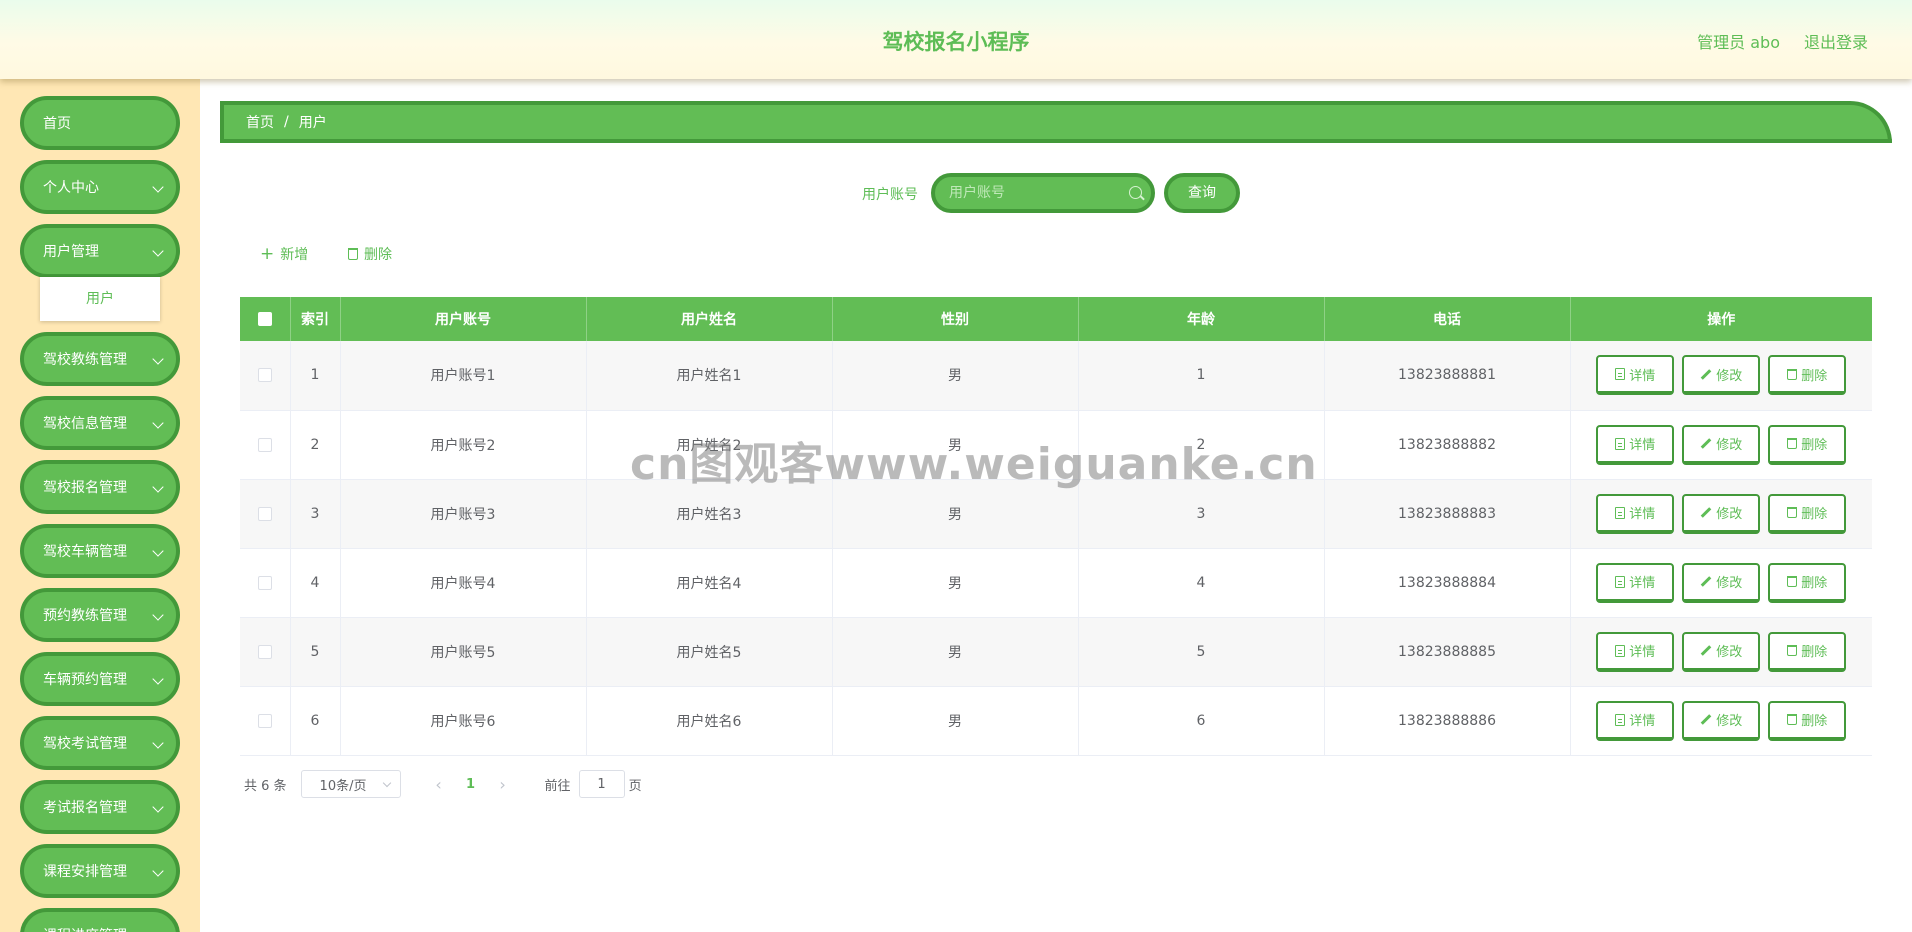  What do you see at coordinates (100, 187) in the screenshot?
I see `sidebar-item-personal-center: 个人中心` at bounding box center [100, 187].